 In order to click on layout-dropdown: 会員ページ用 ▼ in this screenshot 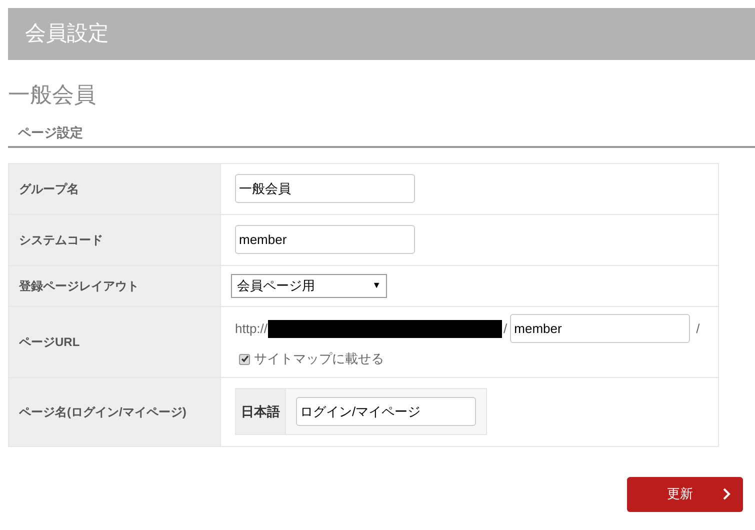, I will do `click(309, 286)`.